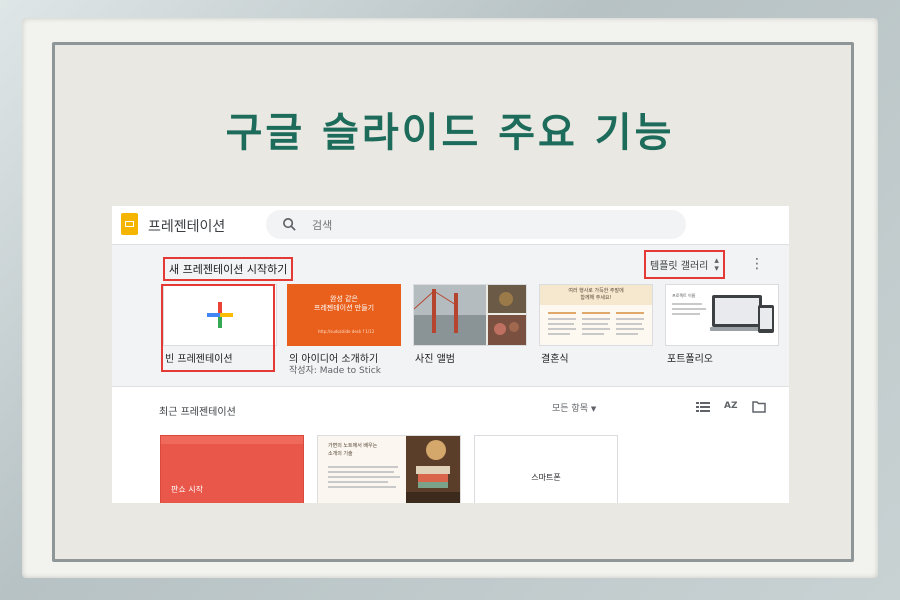 The image size is (900, 600). Describe the element at coordinates (197, 412) in the screenshot. I see `recent-presentations-title: 최근 프레젠테이션` at that location.